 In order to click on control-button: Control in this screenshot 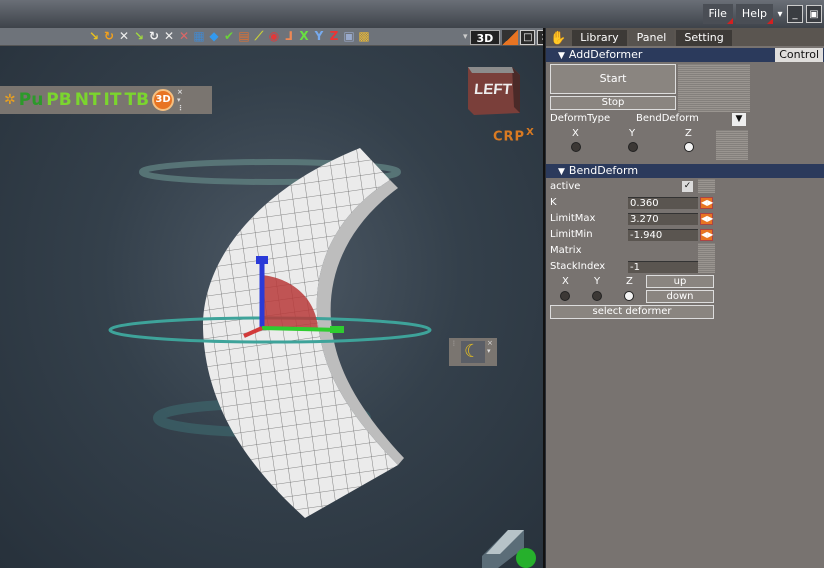, I will do `click(799, 55)`.